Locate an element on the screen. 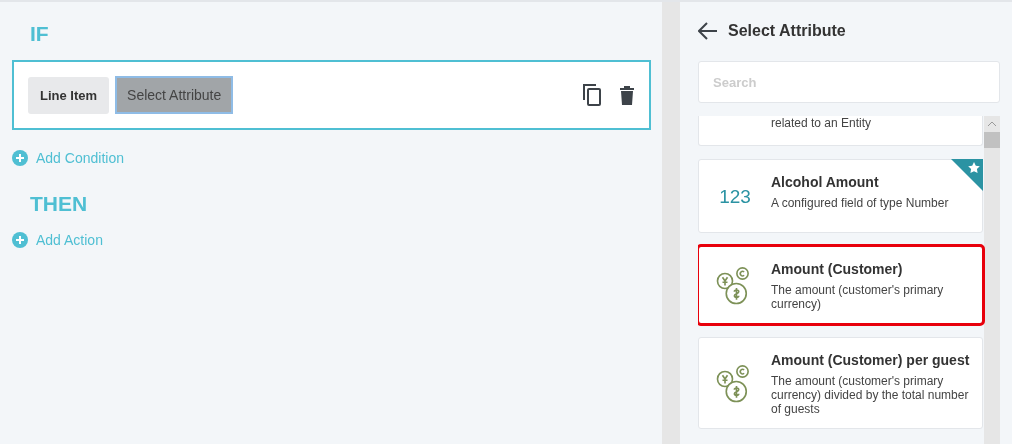 The image size is (1012, 444). attribute-name: Alcohol Amount is located at coordinates (825, 182).